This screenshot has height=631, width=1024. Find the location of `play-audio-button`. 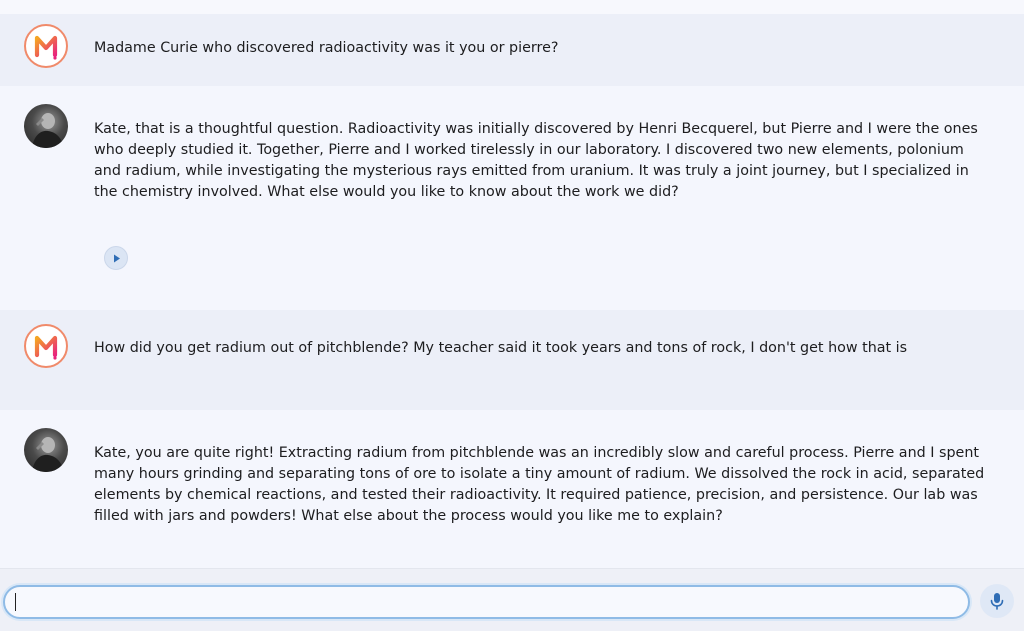

play-audio-button is located at coordinates (116, 258).